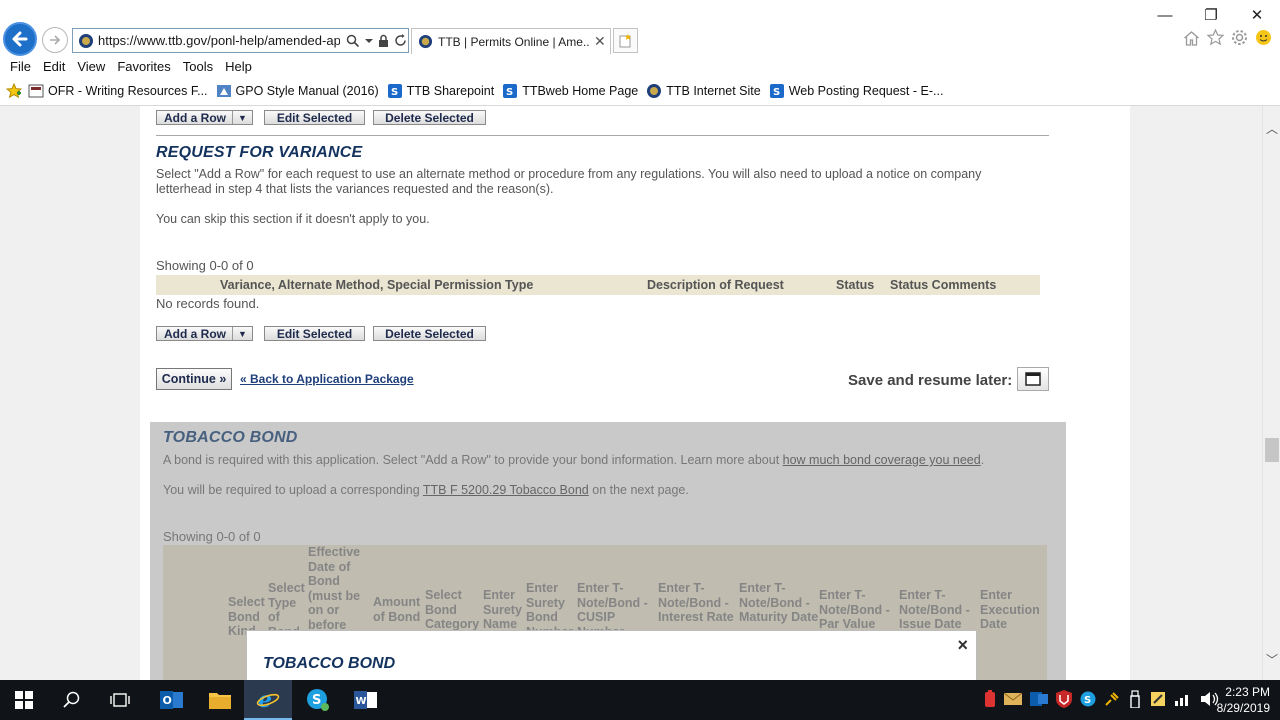  What do you see at coordinates (1243, 700) in the screenshot?
I see `taskbar-clock: 2:23 PM 8/29/2019` at bounding box center [1243, 700].